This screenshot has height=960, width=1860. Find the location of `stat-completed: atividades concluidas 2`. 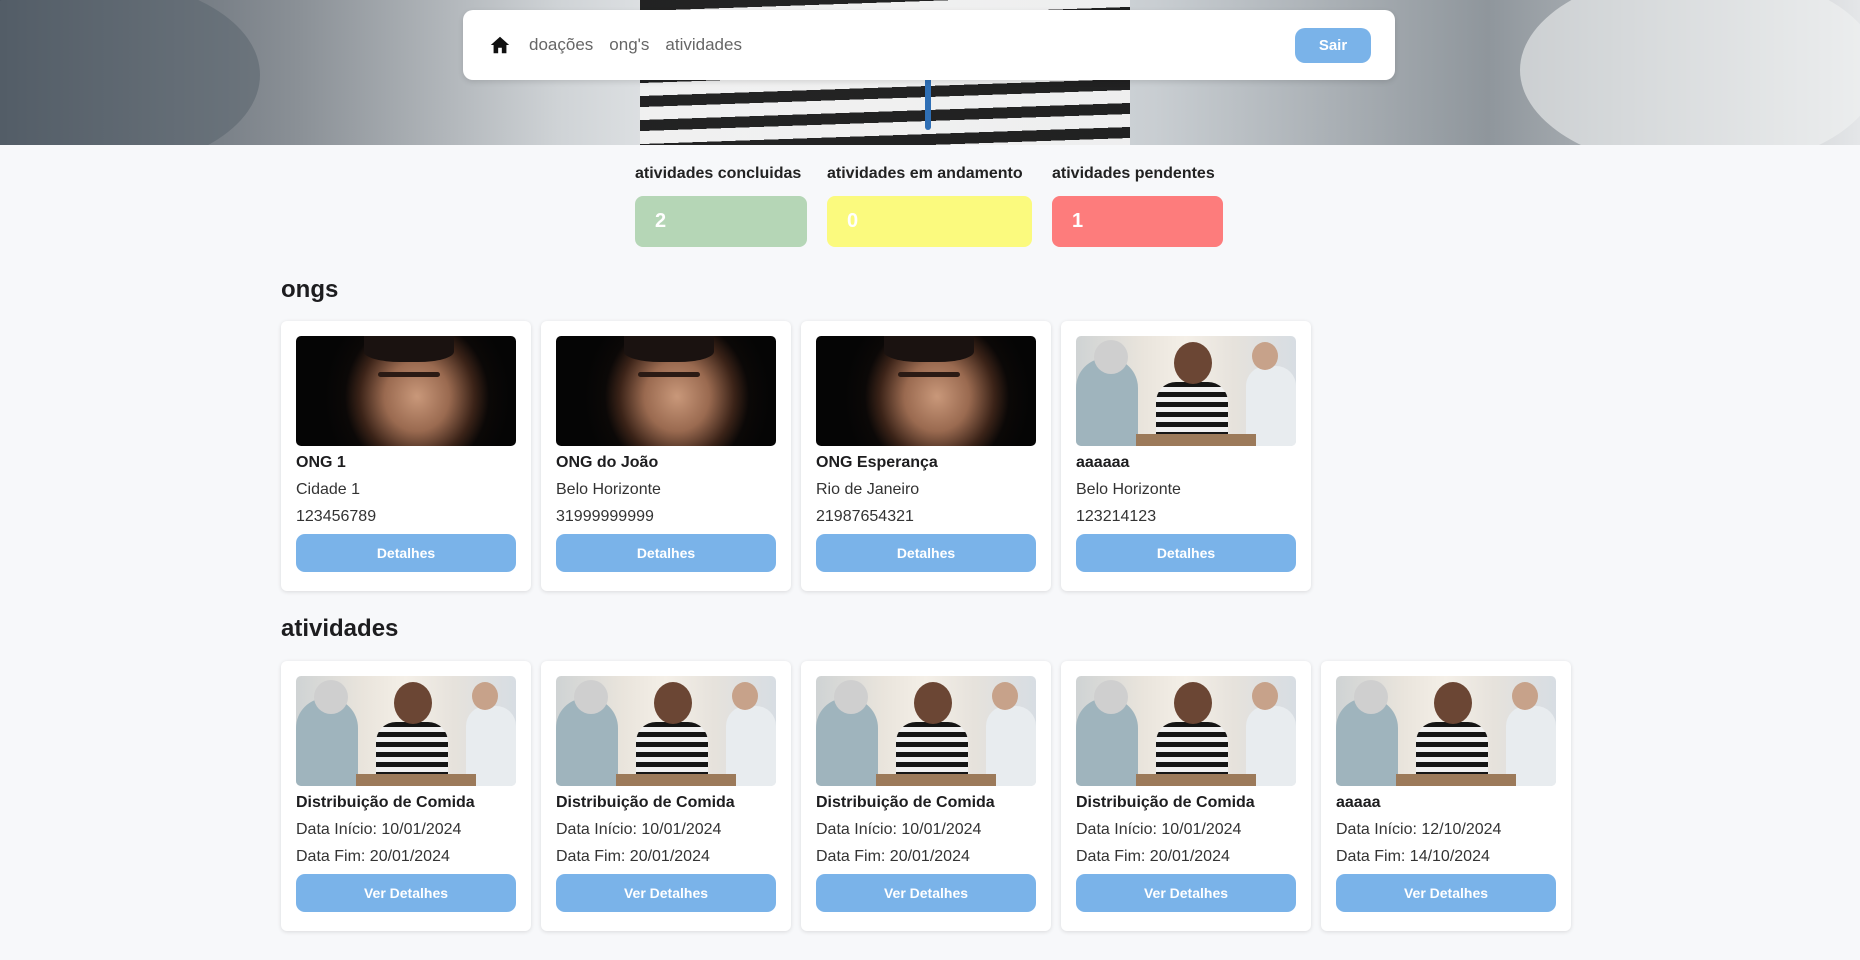

stat-completed: atividades concluidas 2 is located at coordinates (721, 206).